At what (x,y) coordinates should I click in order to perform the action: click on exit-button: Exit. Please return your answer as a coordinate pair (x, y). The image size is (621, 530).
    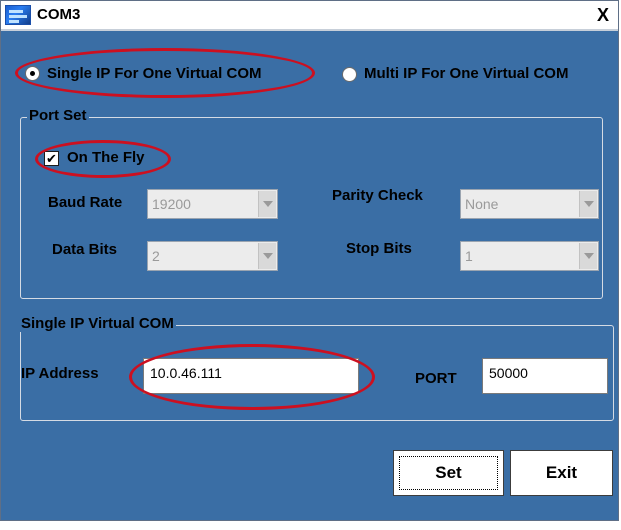
    Looking at the image, I should click on (561, 473).